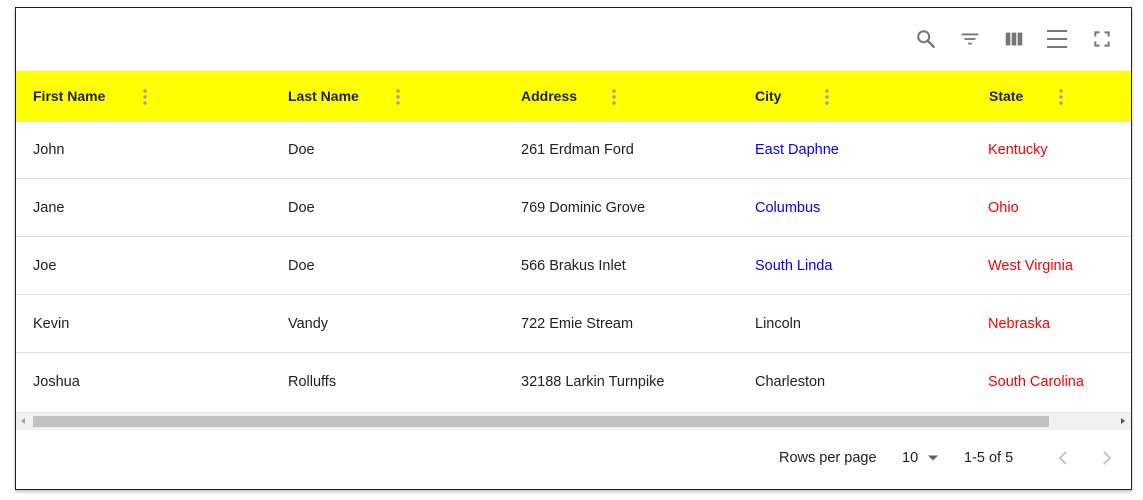  I want to click on search-icon, so click(926, 39).